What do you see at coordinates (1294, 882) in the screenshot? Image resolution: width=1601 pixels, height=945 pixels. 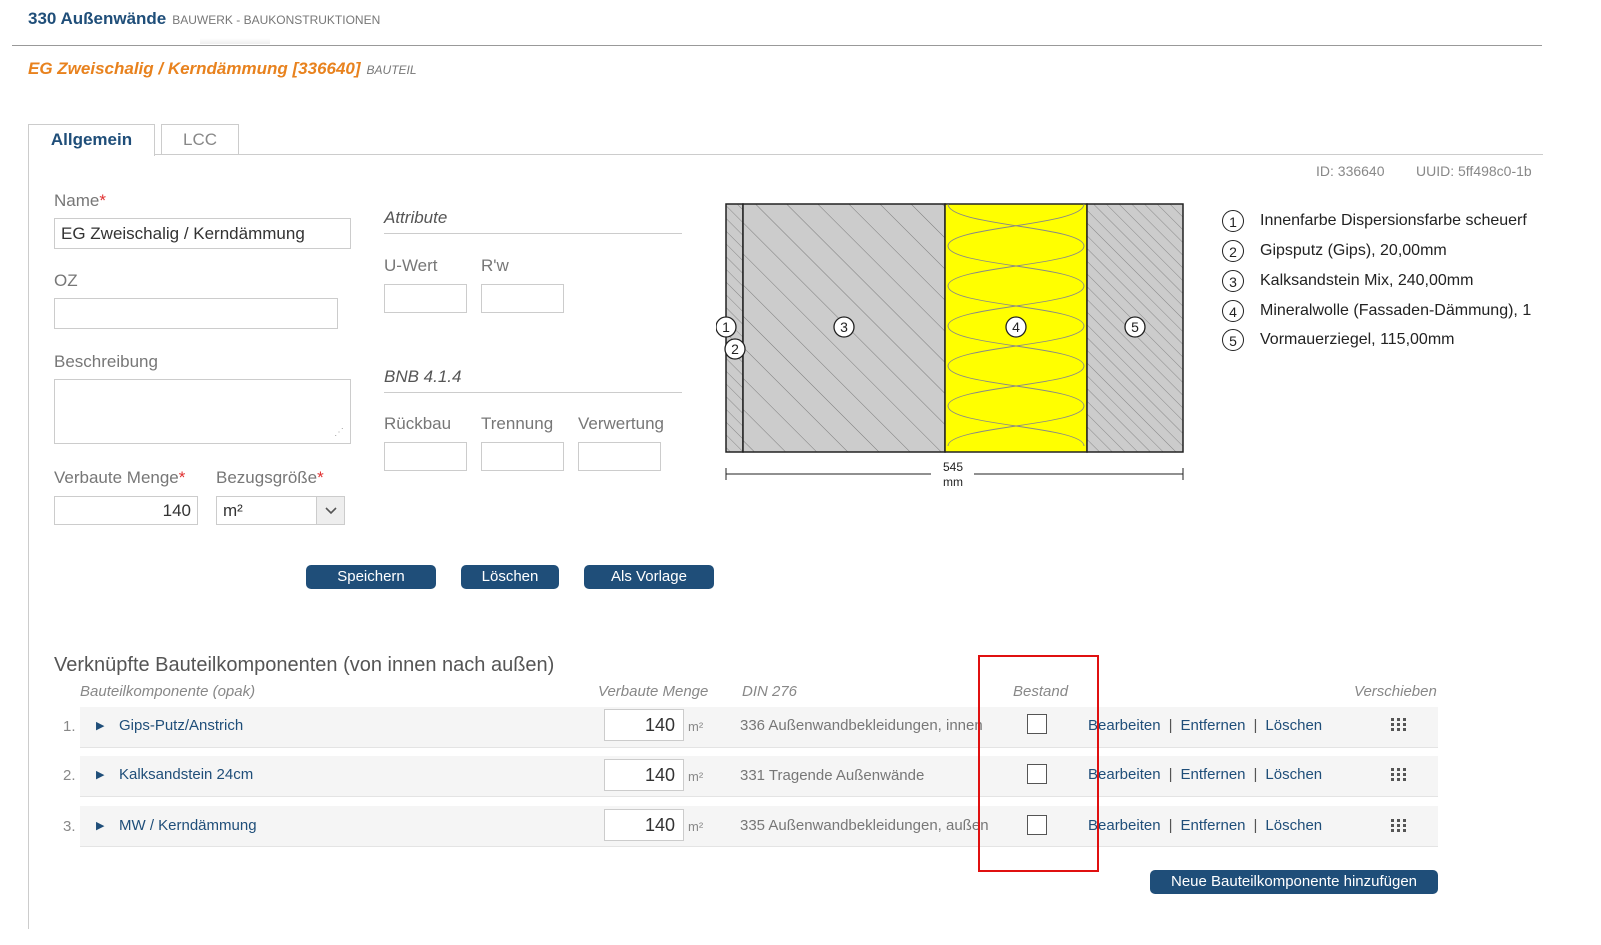 I see `add-component-button: Neue Bauteilkomponente hinzufügen` at bounding box center [1294, 882].